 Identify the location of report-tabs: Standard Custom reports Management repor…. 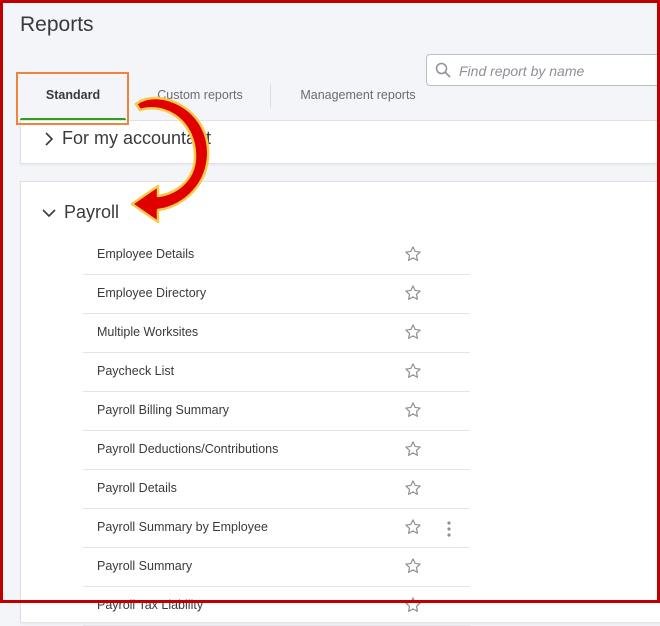
(340, 96).